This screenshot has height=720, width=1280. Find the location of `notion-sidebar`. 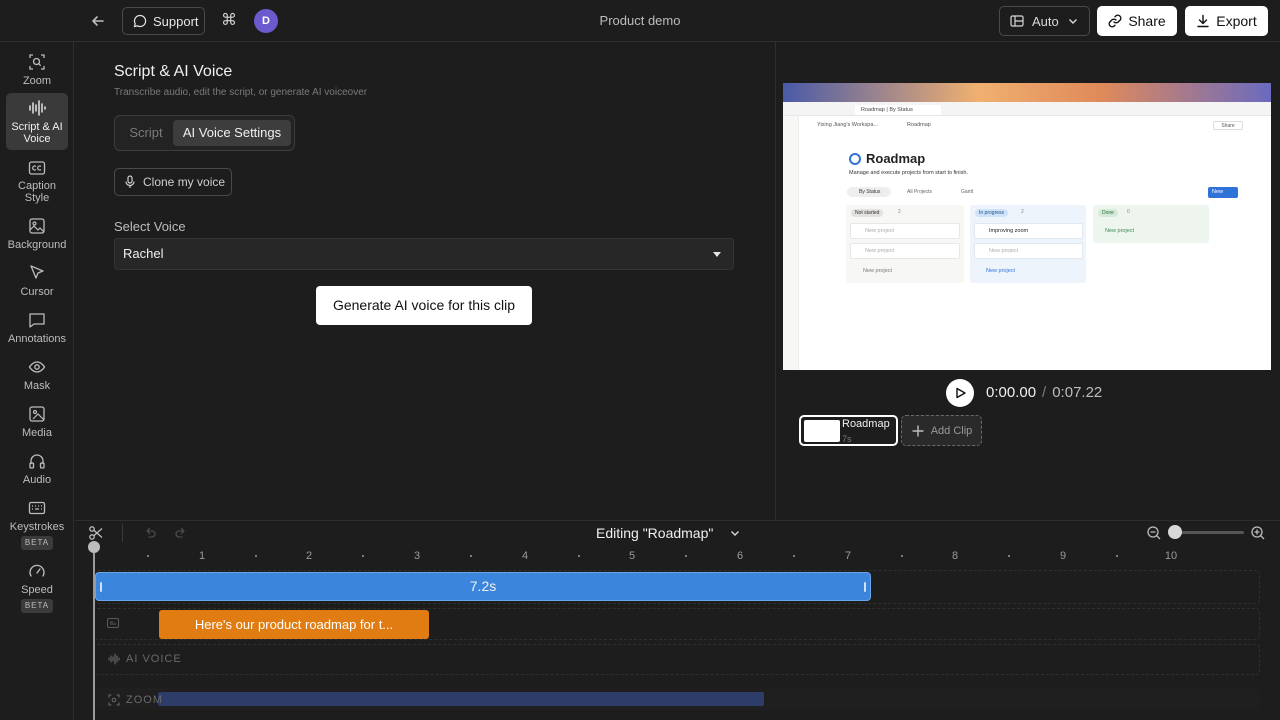

notion-sidebar is located at coordinates (791, 243).